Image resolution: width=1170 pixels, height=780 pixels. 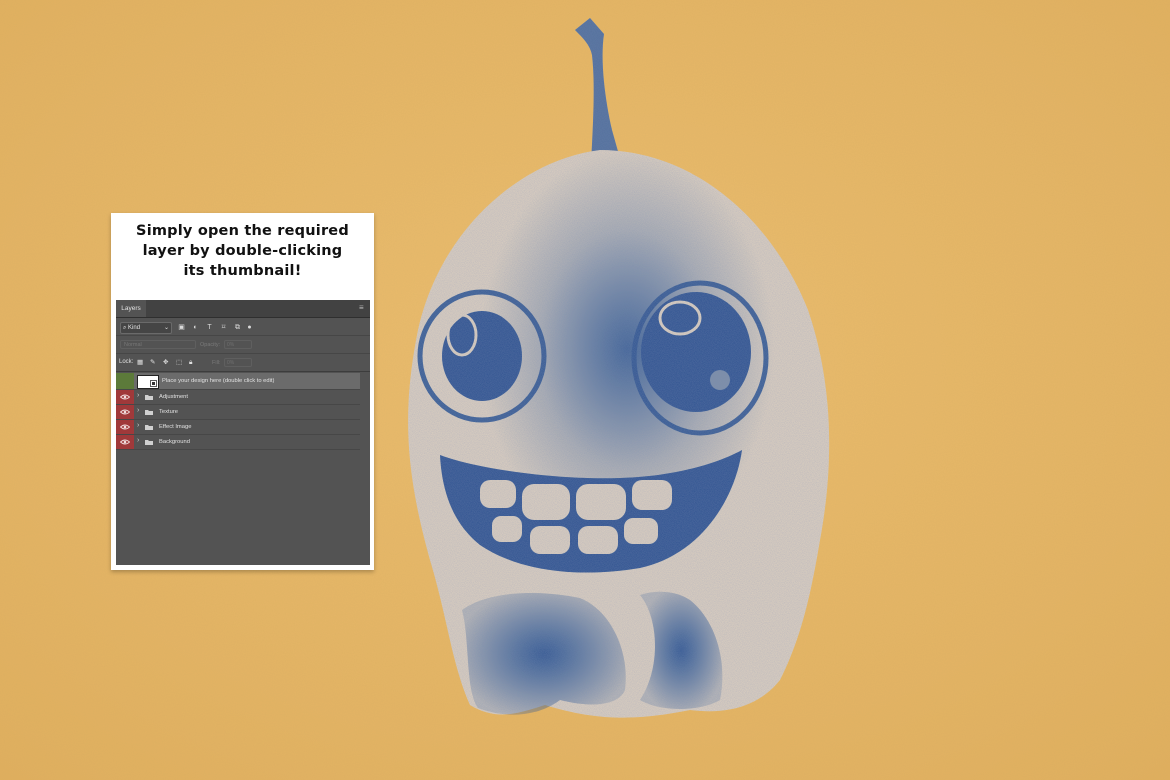 I want to click on opacity-input: 0%, so click(x=238, y=344).